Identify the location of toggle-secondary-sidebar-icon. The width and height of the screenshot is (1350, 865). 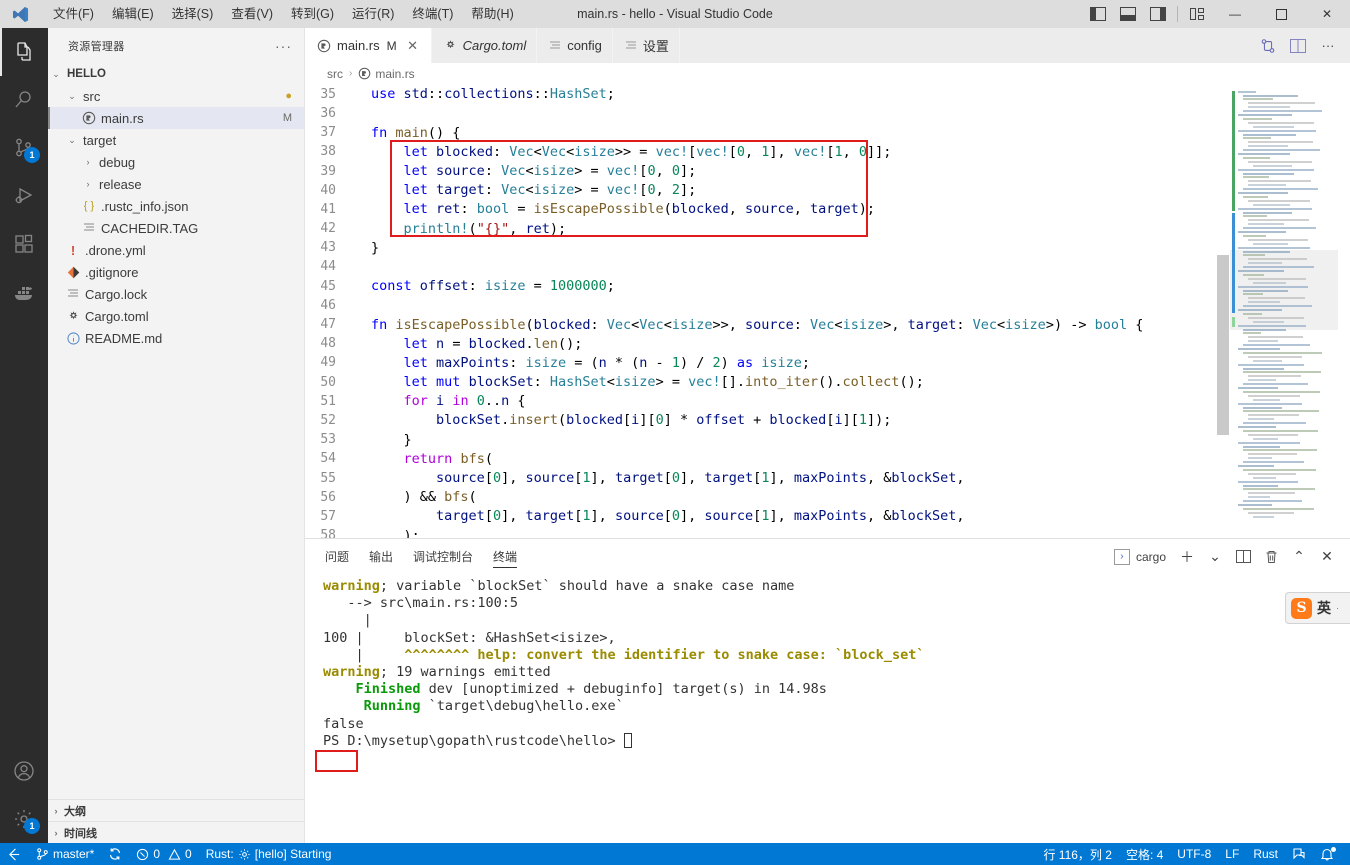
(1158, 14).